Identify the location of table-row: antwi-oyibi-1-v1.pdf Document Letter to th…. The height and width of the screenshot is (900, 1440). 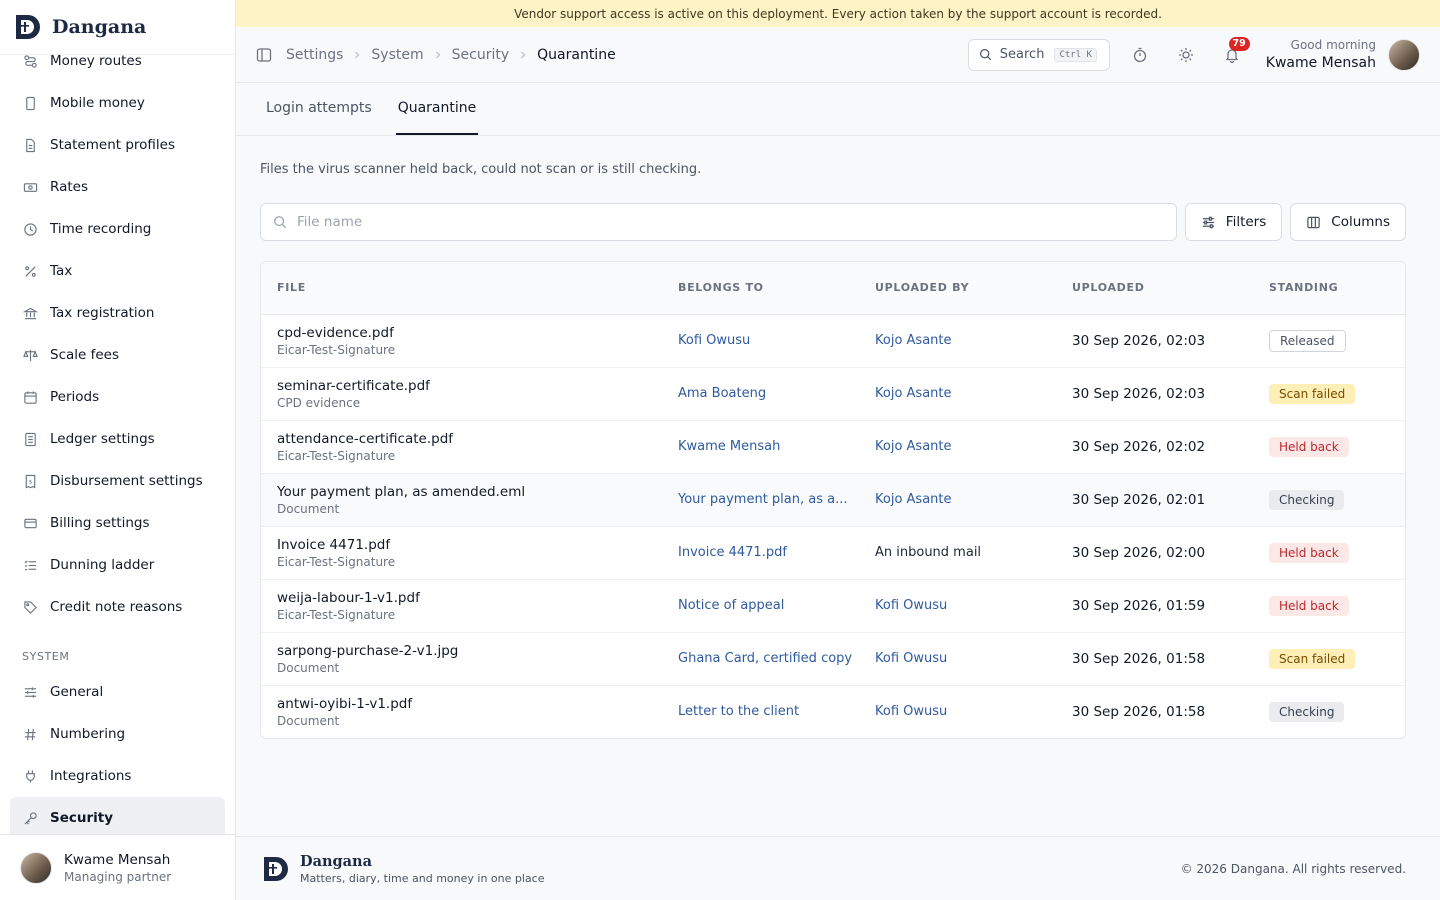
(833, 711).